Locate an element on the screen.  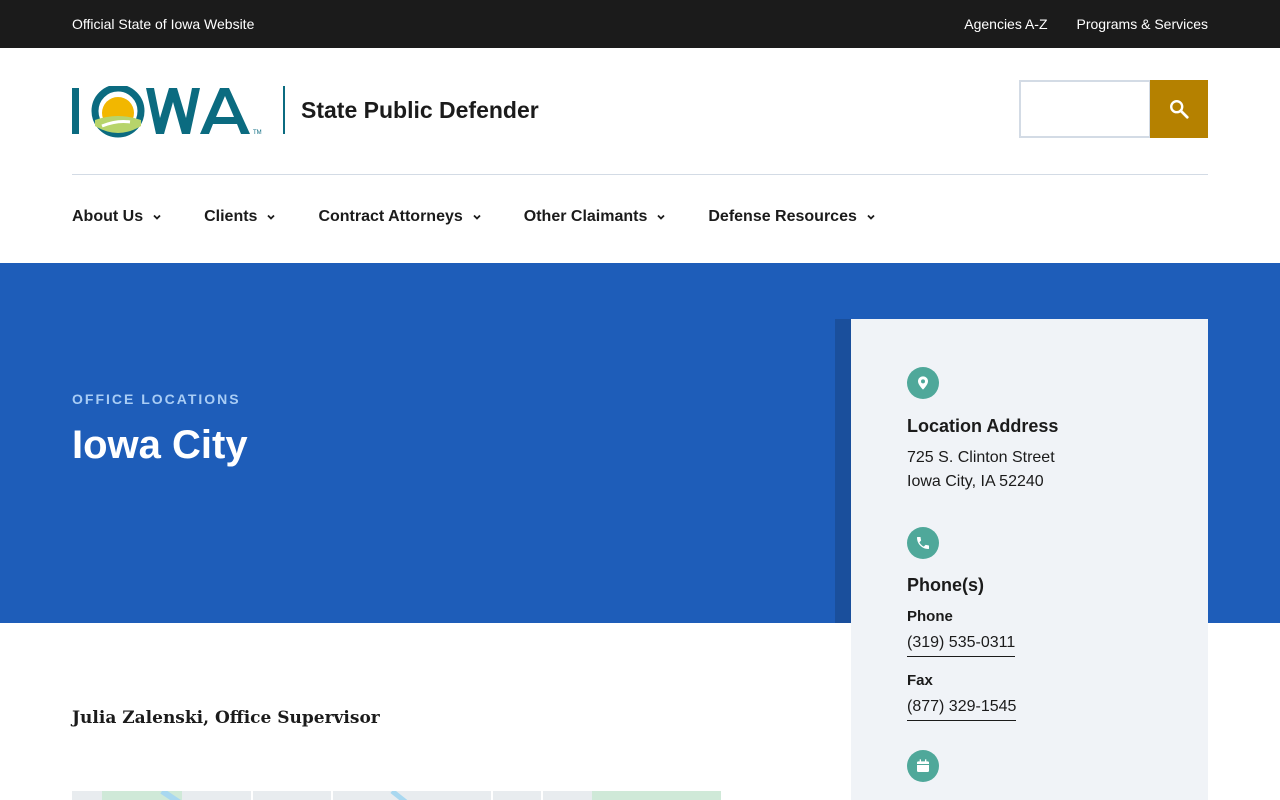
search-button is located at coordinates (1179, 109).